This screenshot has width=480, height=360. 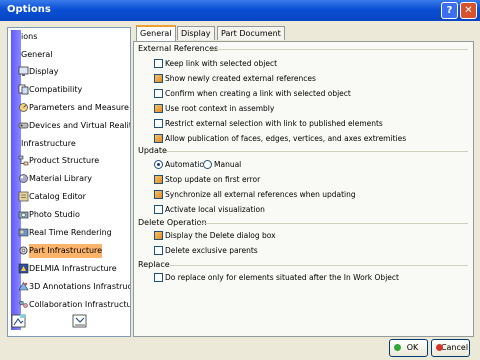 What do you see at coordinates (23, 71) in the screenshot?
I see `display-icon` at bounding box center [23, 71].